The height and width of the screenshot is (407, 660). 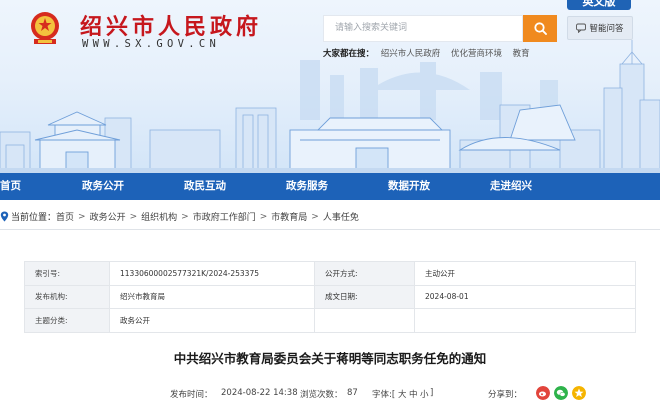 I want to click on hot-search-item: 教育, so click(x=521, y=54).